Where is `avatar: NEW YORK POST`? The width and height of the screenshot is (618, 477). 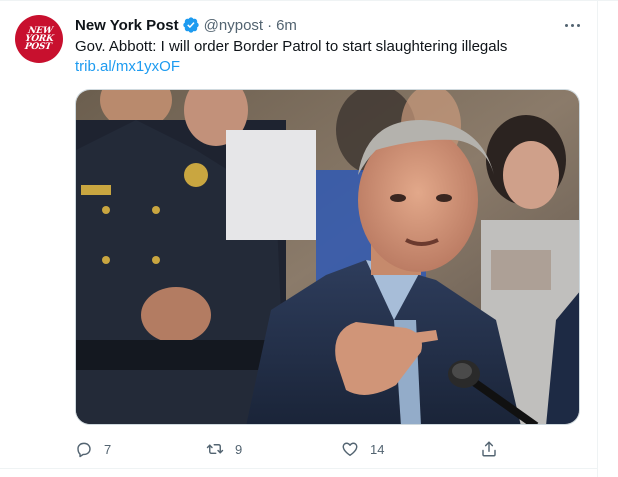 avatar: NEW YORK POST is located at coordinates (39, 39).